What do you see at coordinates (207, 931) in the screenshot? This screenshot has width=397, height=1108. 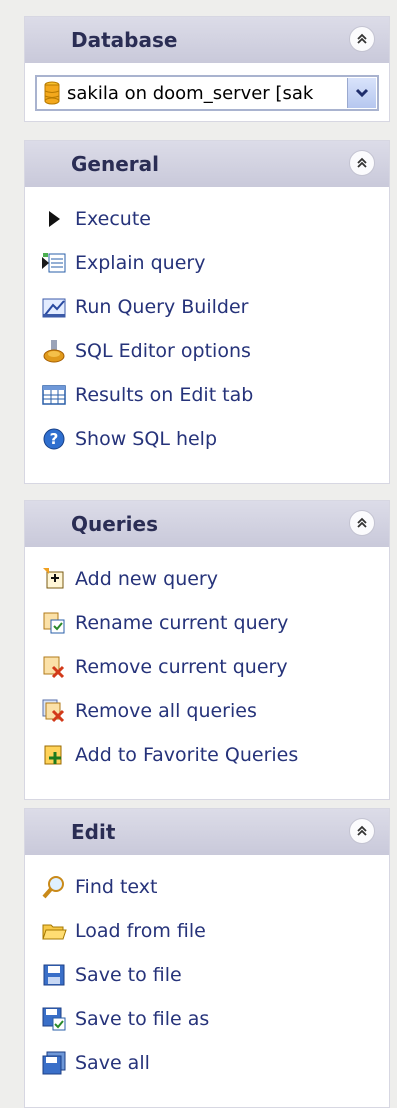 I see `task-load-from-file: Load from file` at bounding box center [207, 931].